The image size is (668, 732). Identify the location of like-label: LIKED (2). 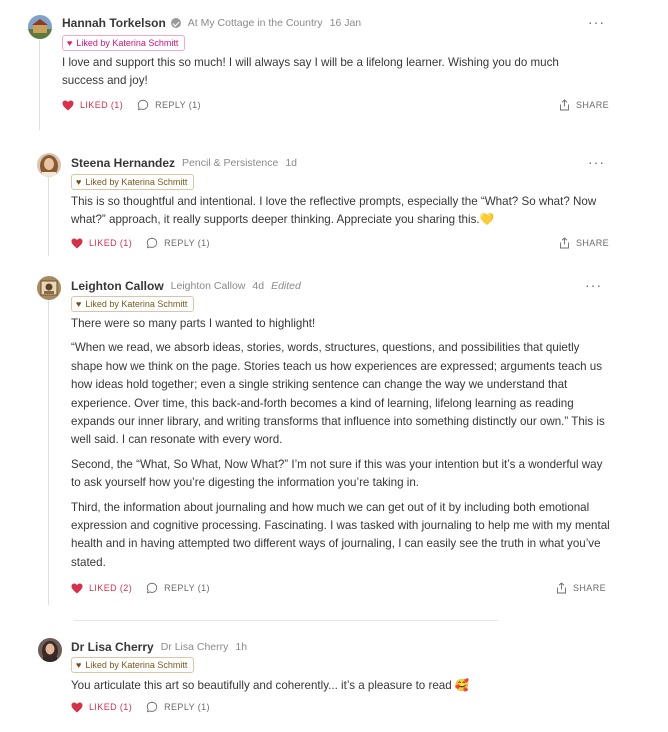
(111, 588).